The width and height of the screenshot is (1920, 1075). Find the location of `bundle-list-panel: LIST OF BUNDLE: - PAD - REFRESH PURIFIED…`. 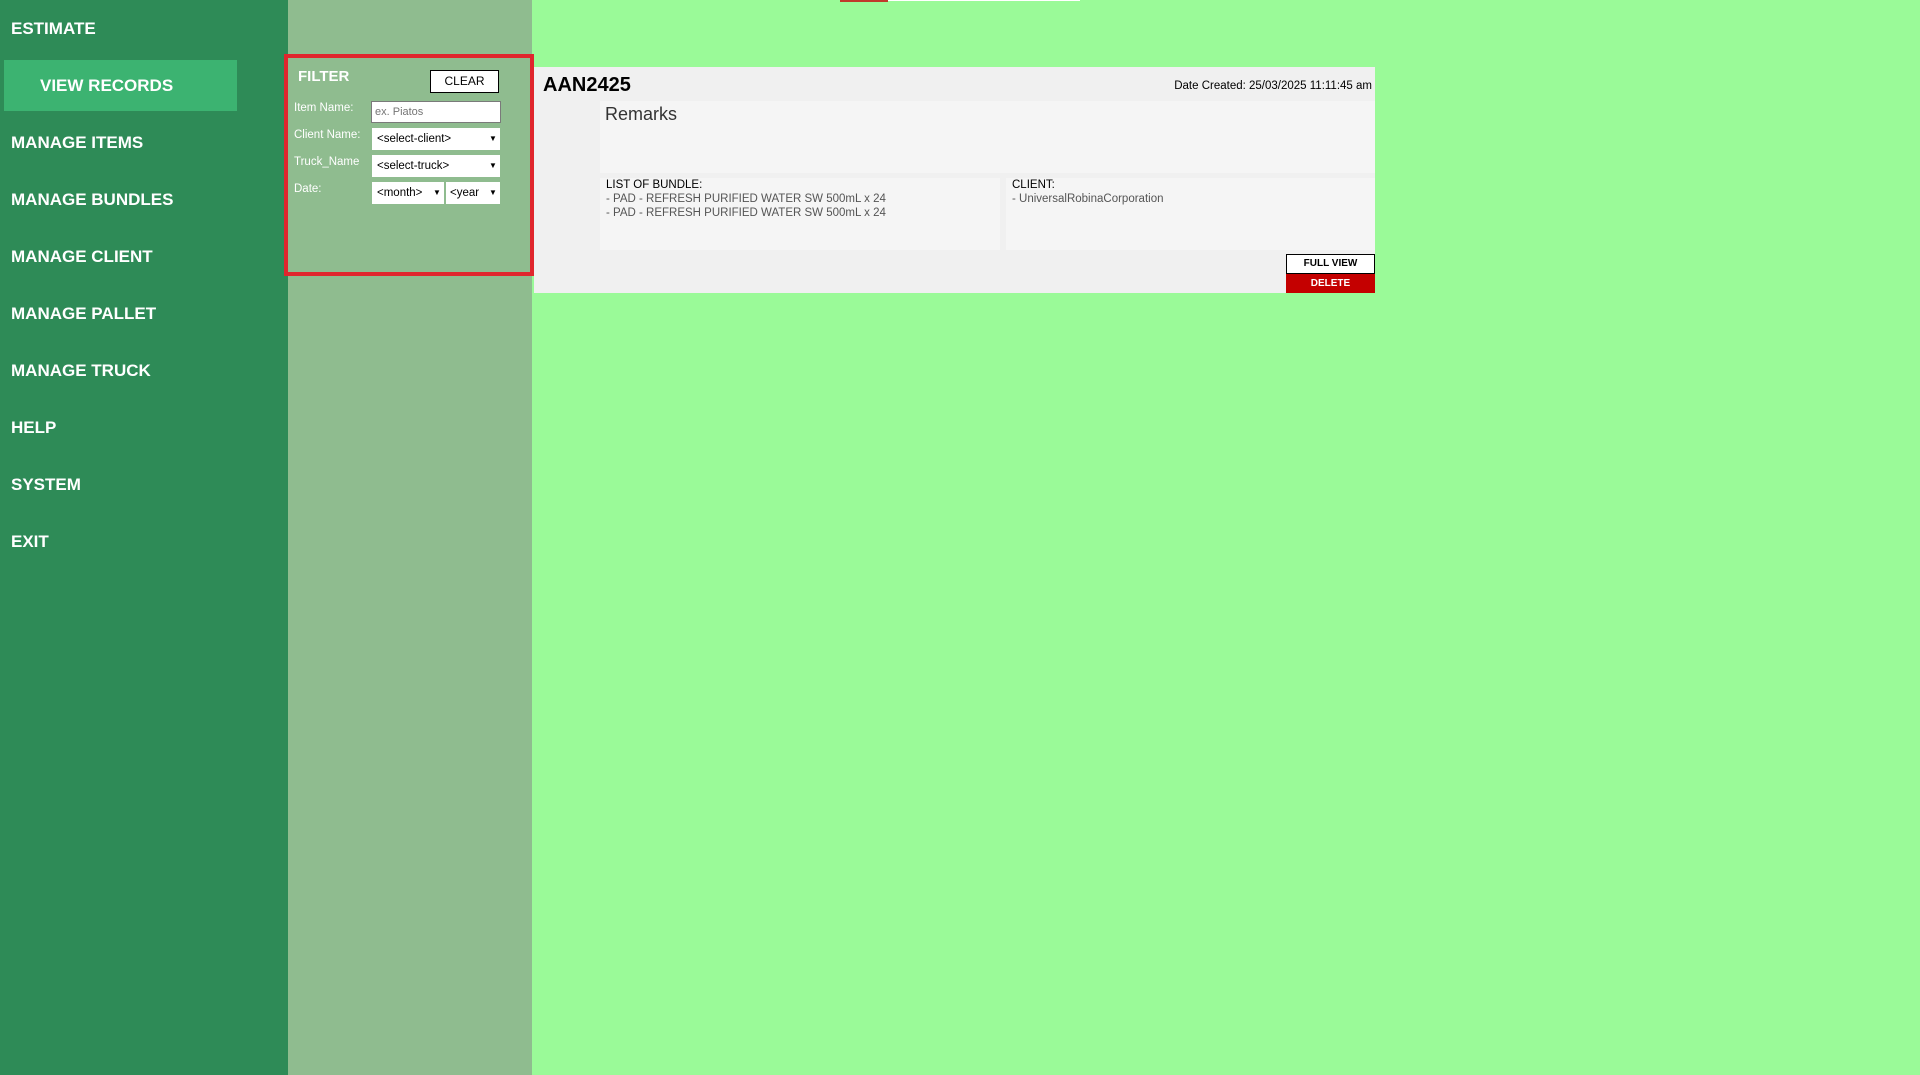

bundle-list-panel: LIST OF BUNDLE: - PAD - REFRESH PURIFIED… is located at coordinates (800, 214).